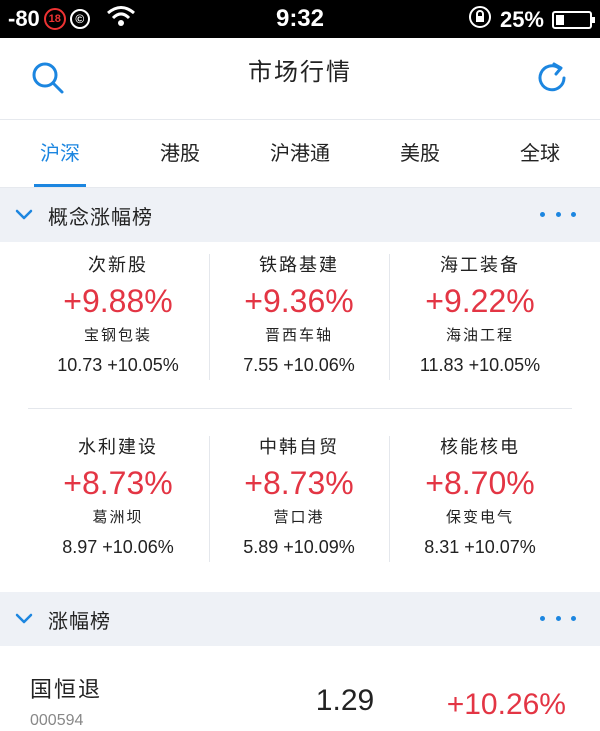  I want to click on leading-stock-price: 11.83, so click(441, 365).